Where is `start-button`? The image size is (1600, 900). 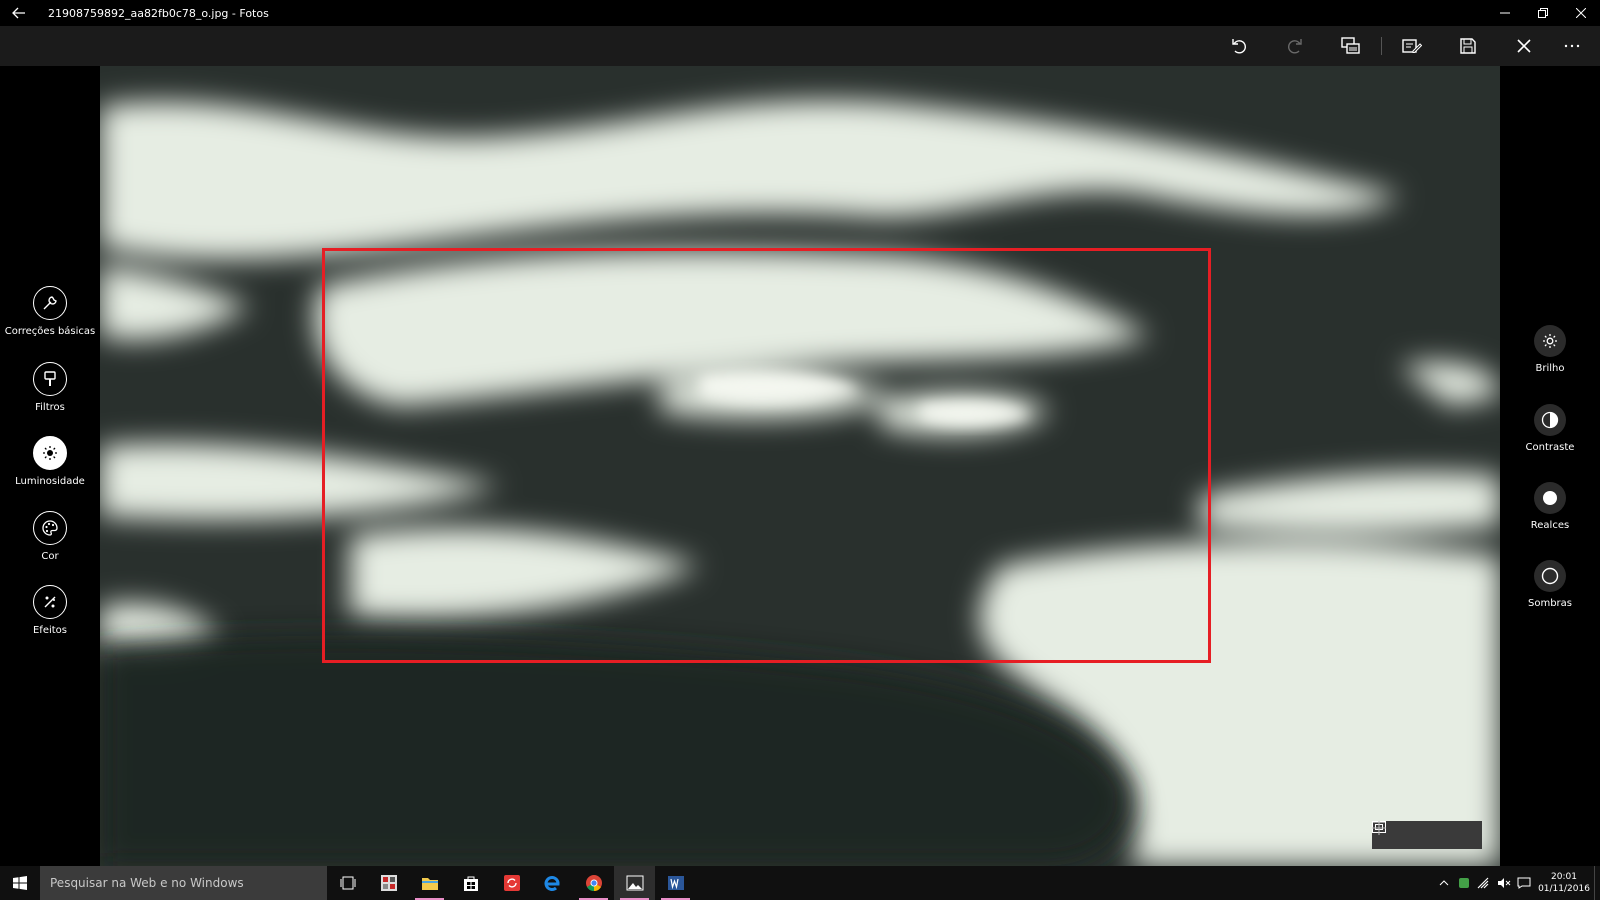 start-button is located at coordinates (20, 883).